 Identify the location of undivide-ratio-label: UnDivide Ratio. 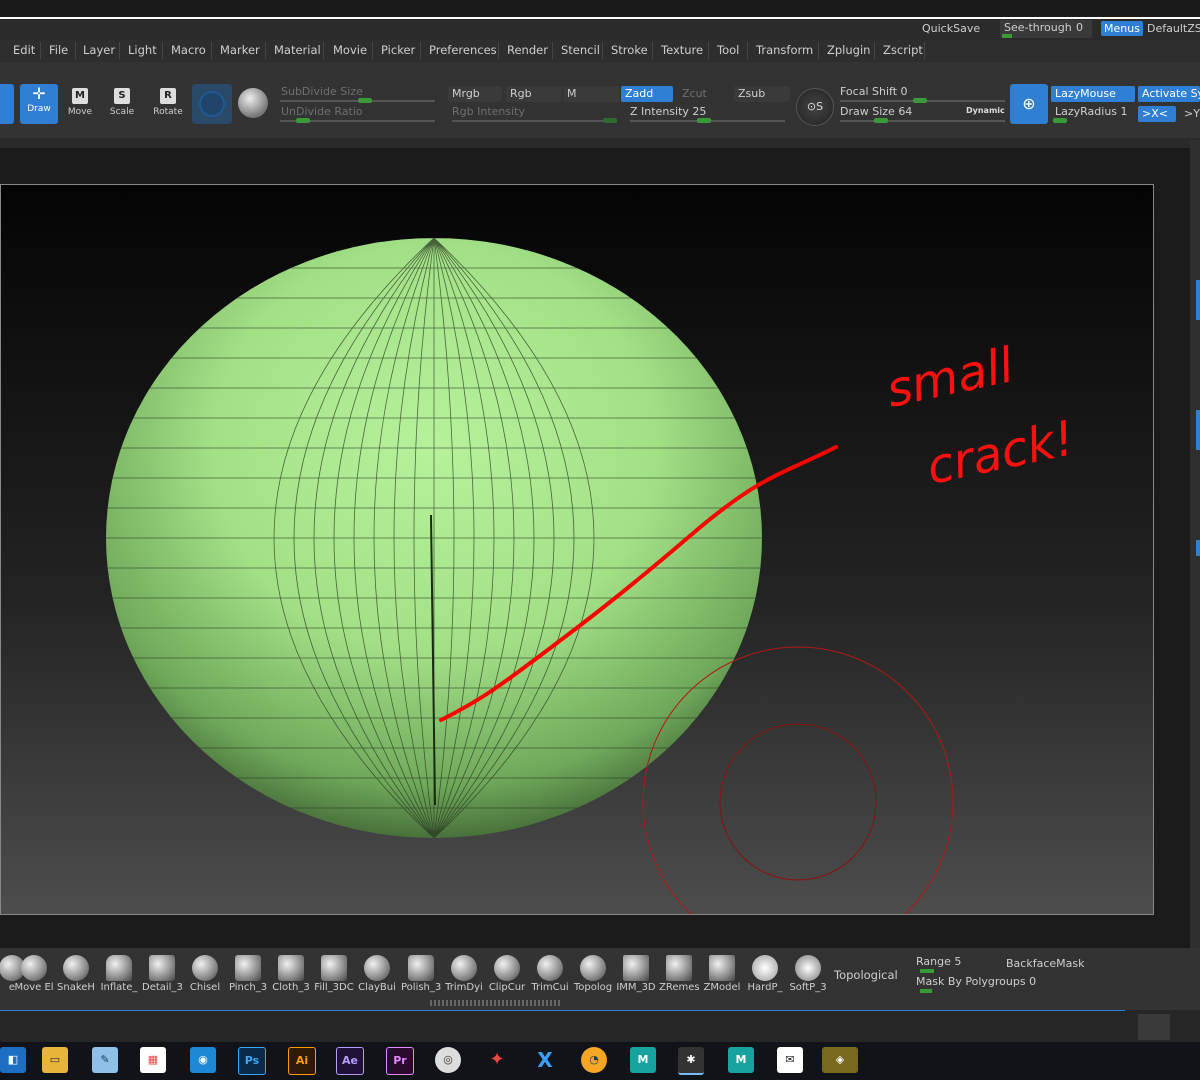
(320, 112).